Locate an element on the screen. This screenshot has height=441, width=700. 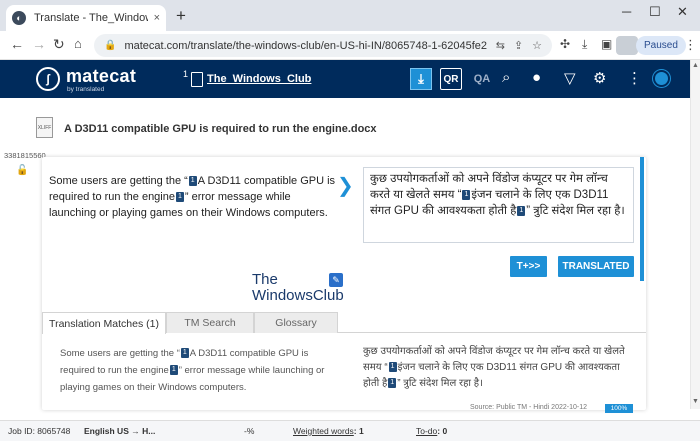
search-icon: ⌕ is located at coordinates (506, 77).